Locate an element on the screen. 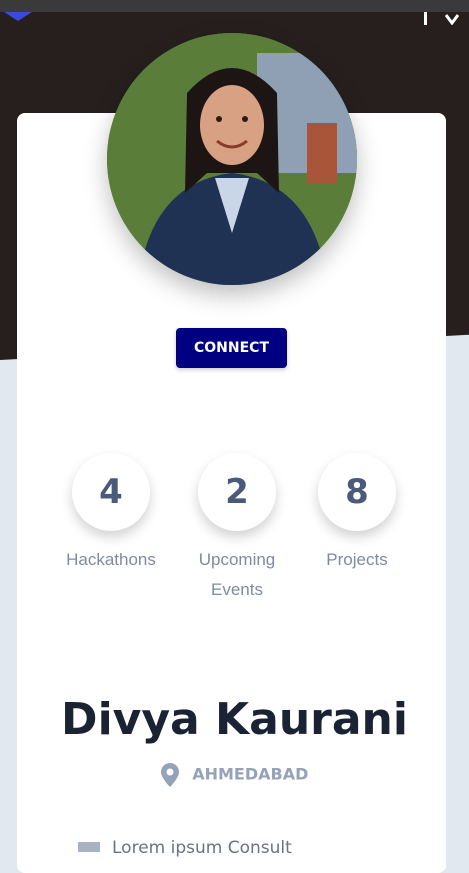 This screenshot has height=873, width=469. stat-value: 4 is located at coordinates (111, 492).